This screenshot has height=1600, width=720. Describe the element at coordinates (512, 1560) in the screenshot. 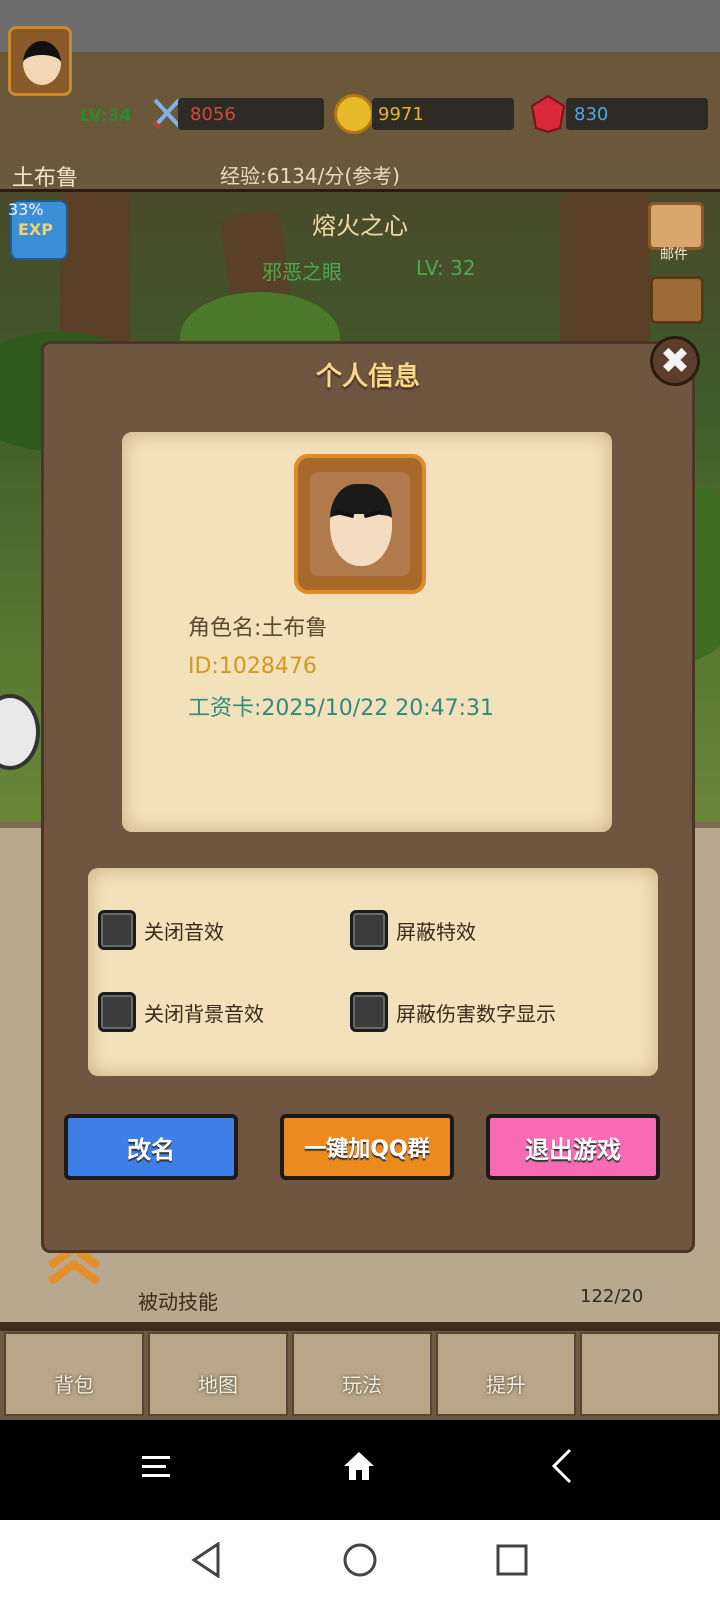

I see `recents-square-icon` at that location.